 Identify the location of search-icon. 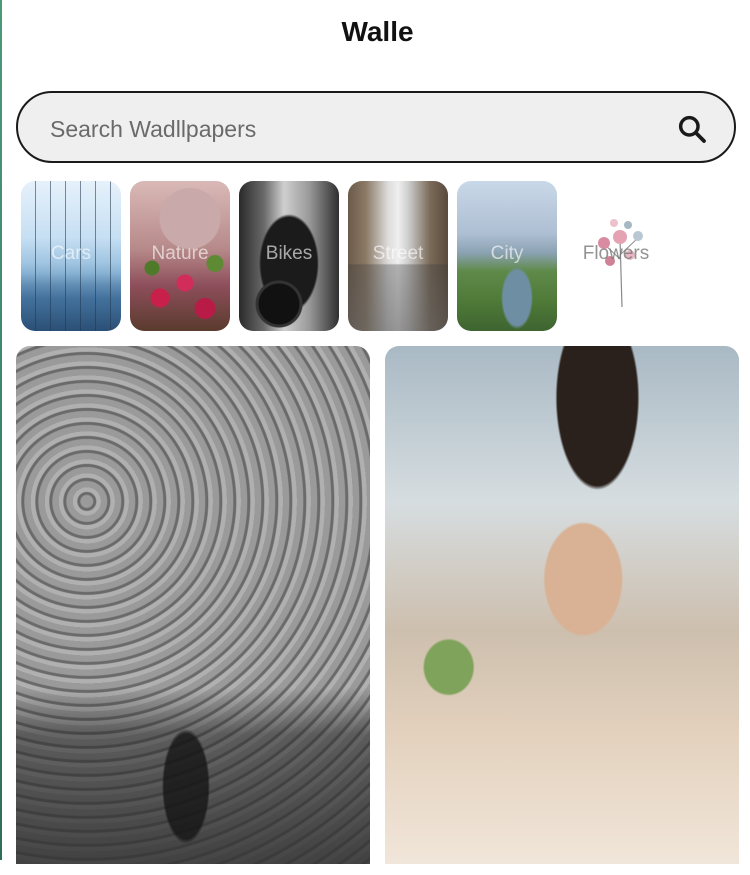
(692, 129).